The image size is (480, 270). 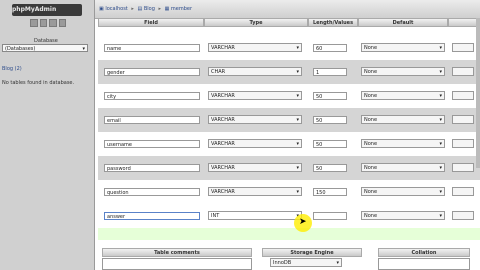 I want to click on field-name-input: city, so click(x=152, y=96).